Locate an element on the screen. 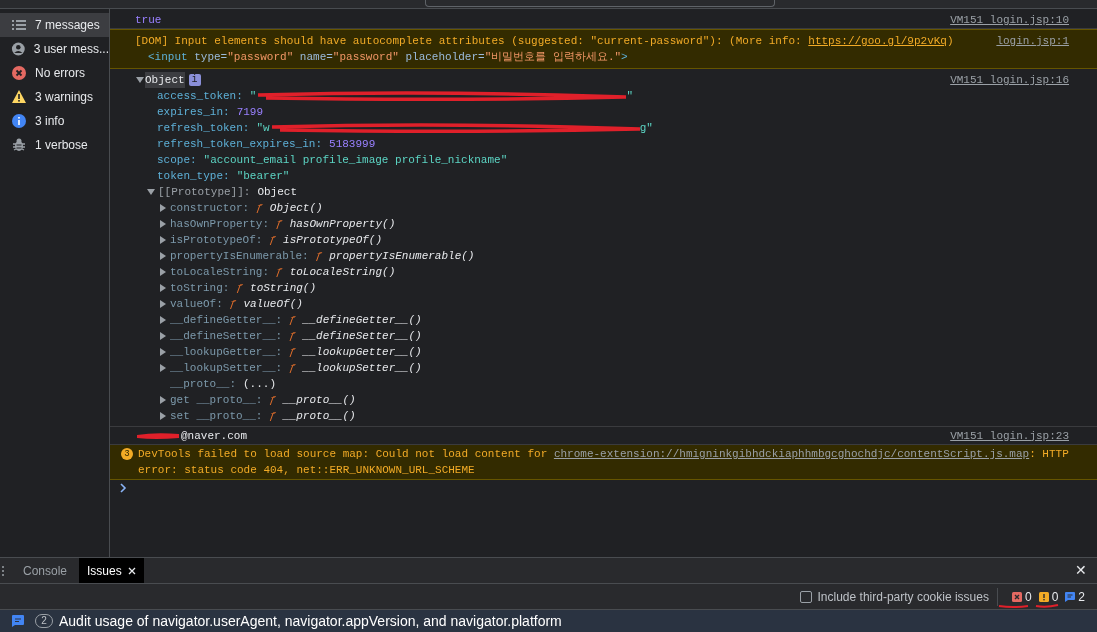 The height and width of the screenshot is (632, 1097). property-key: hasOwnProperty: is located at coordinates (220, 224).